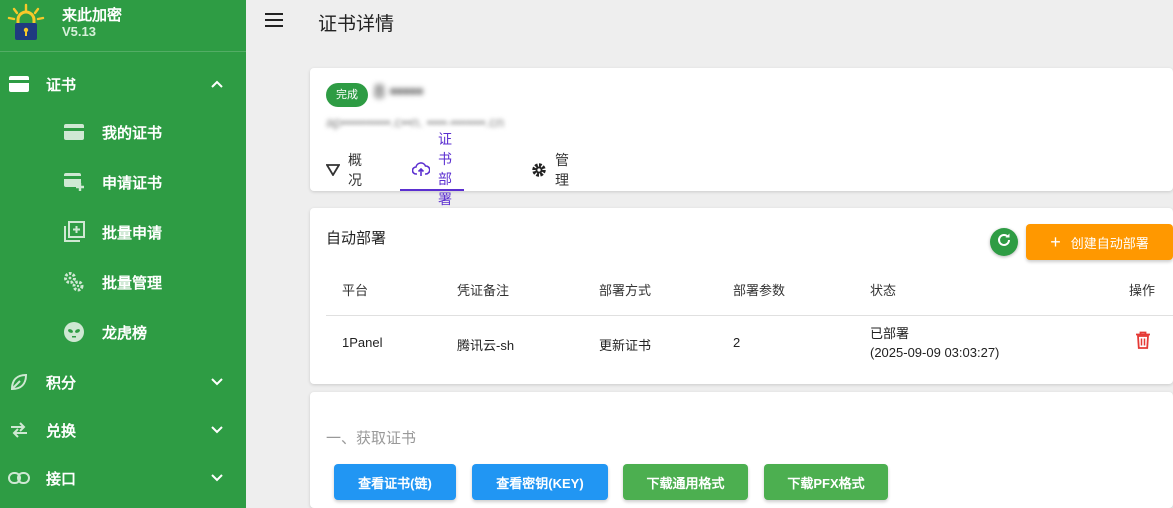 This screenshot has height=508, width=1173. Describe the element at coordinates (883, 290) in the screenshot. I see `column-header-status: 状态` at that location.